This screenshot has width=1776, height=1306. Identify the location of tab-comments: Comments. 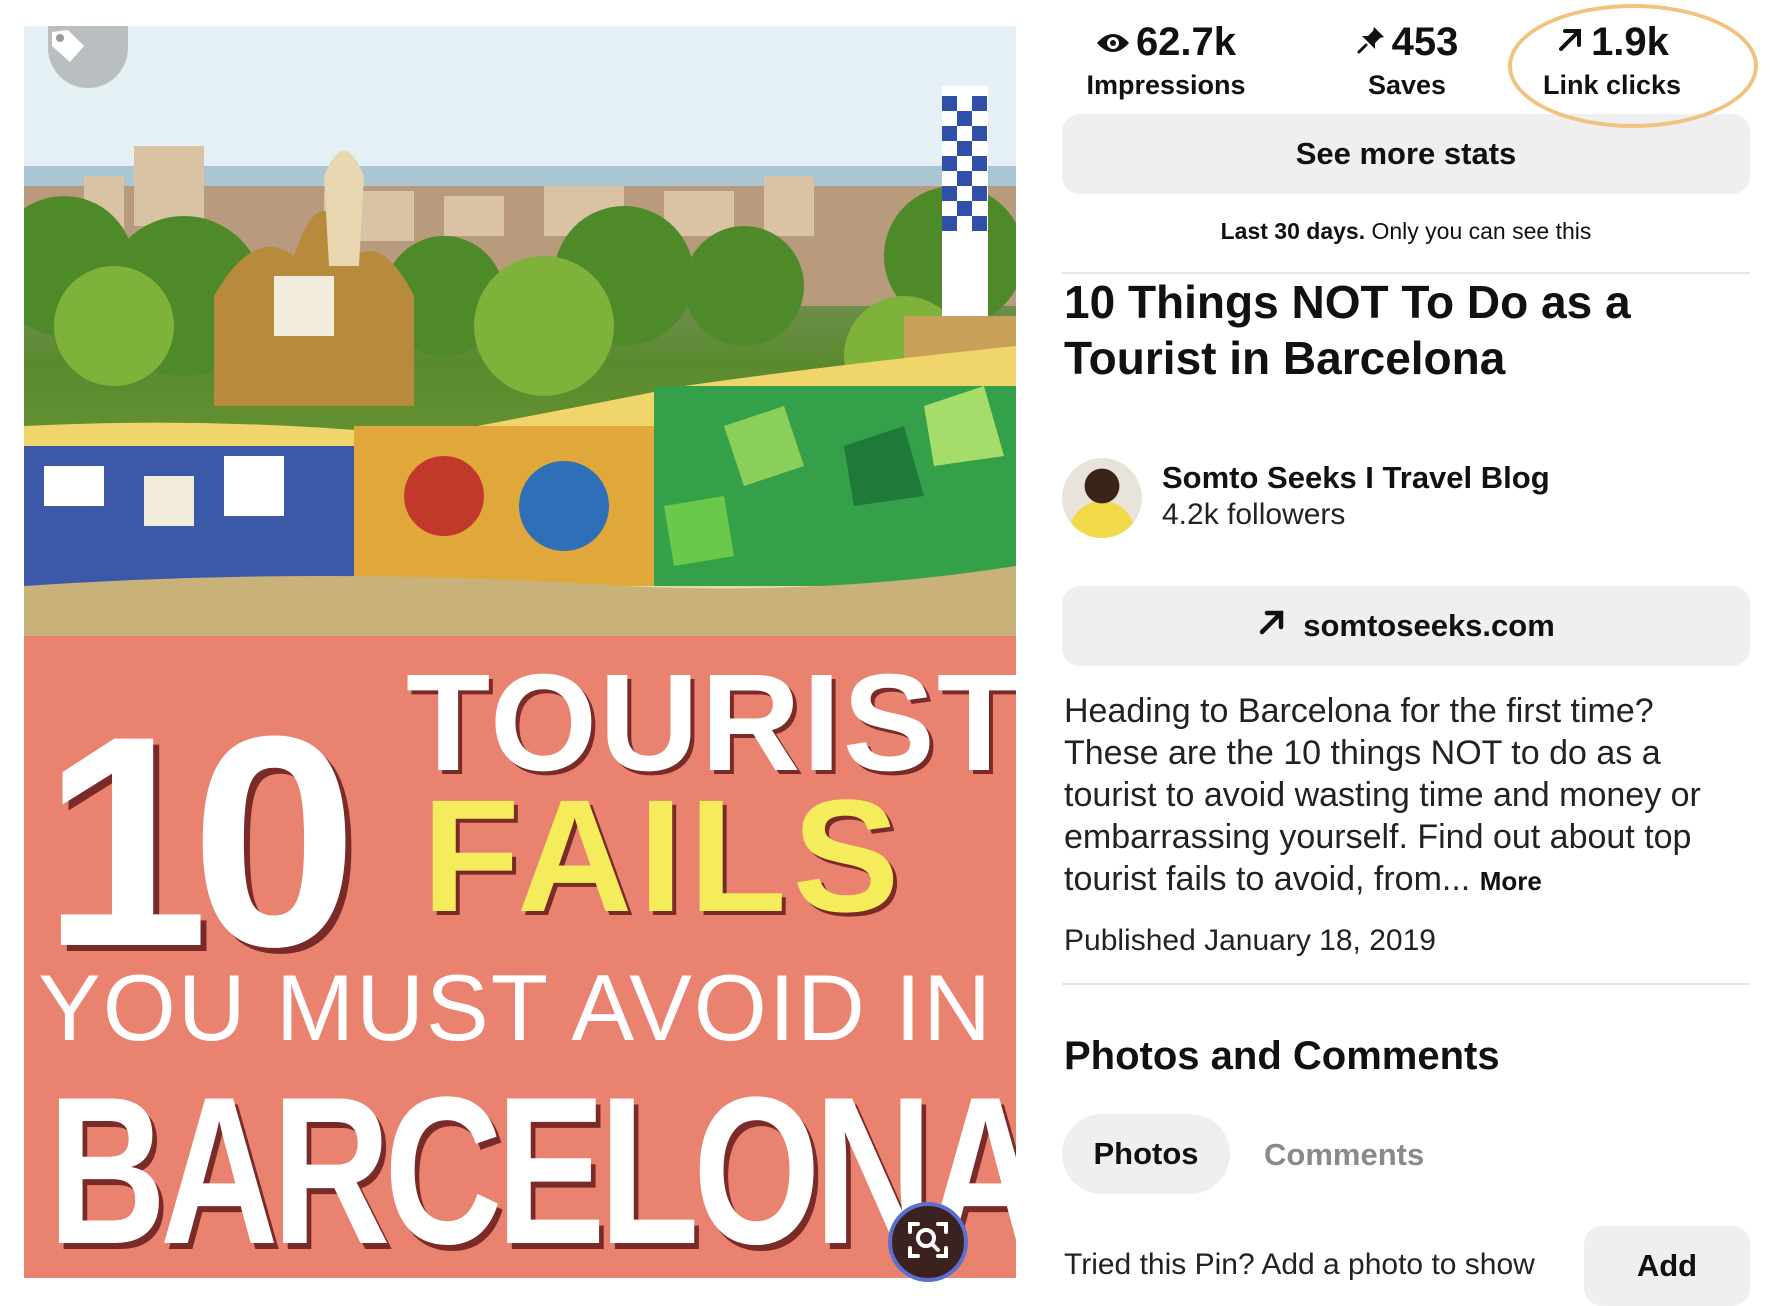
(1344, 1155).